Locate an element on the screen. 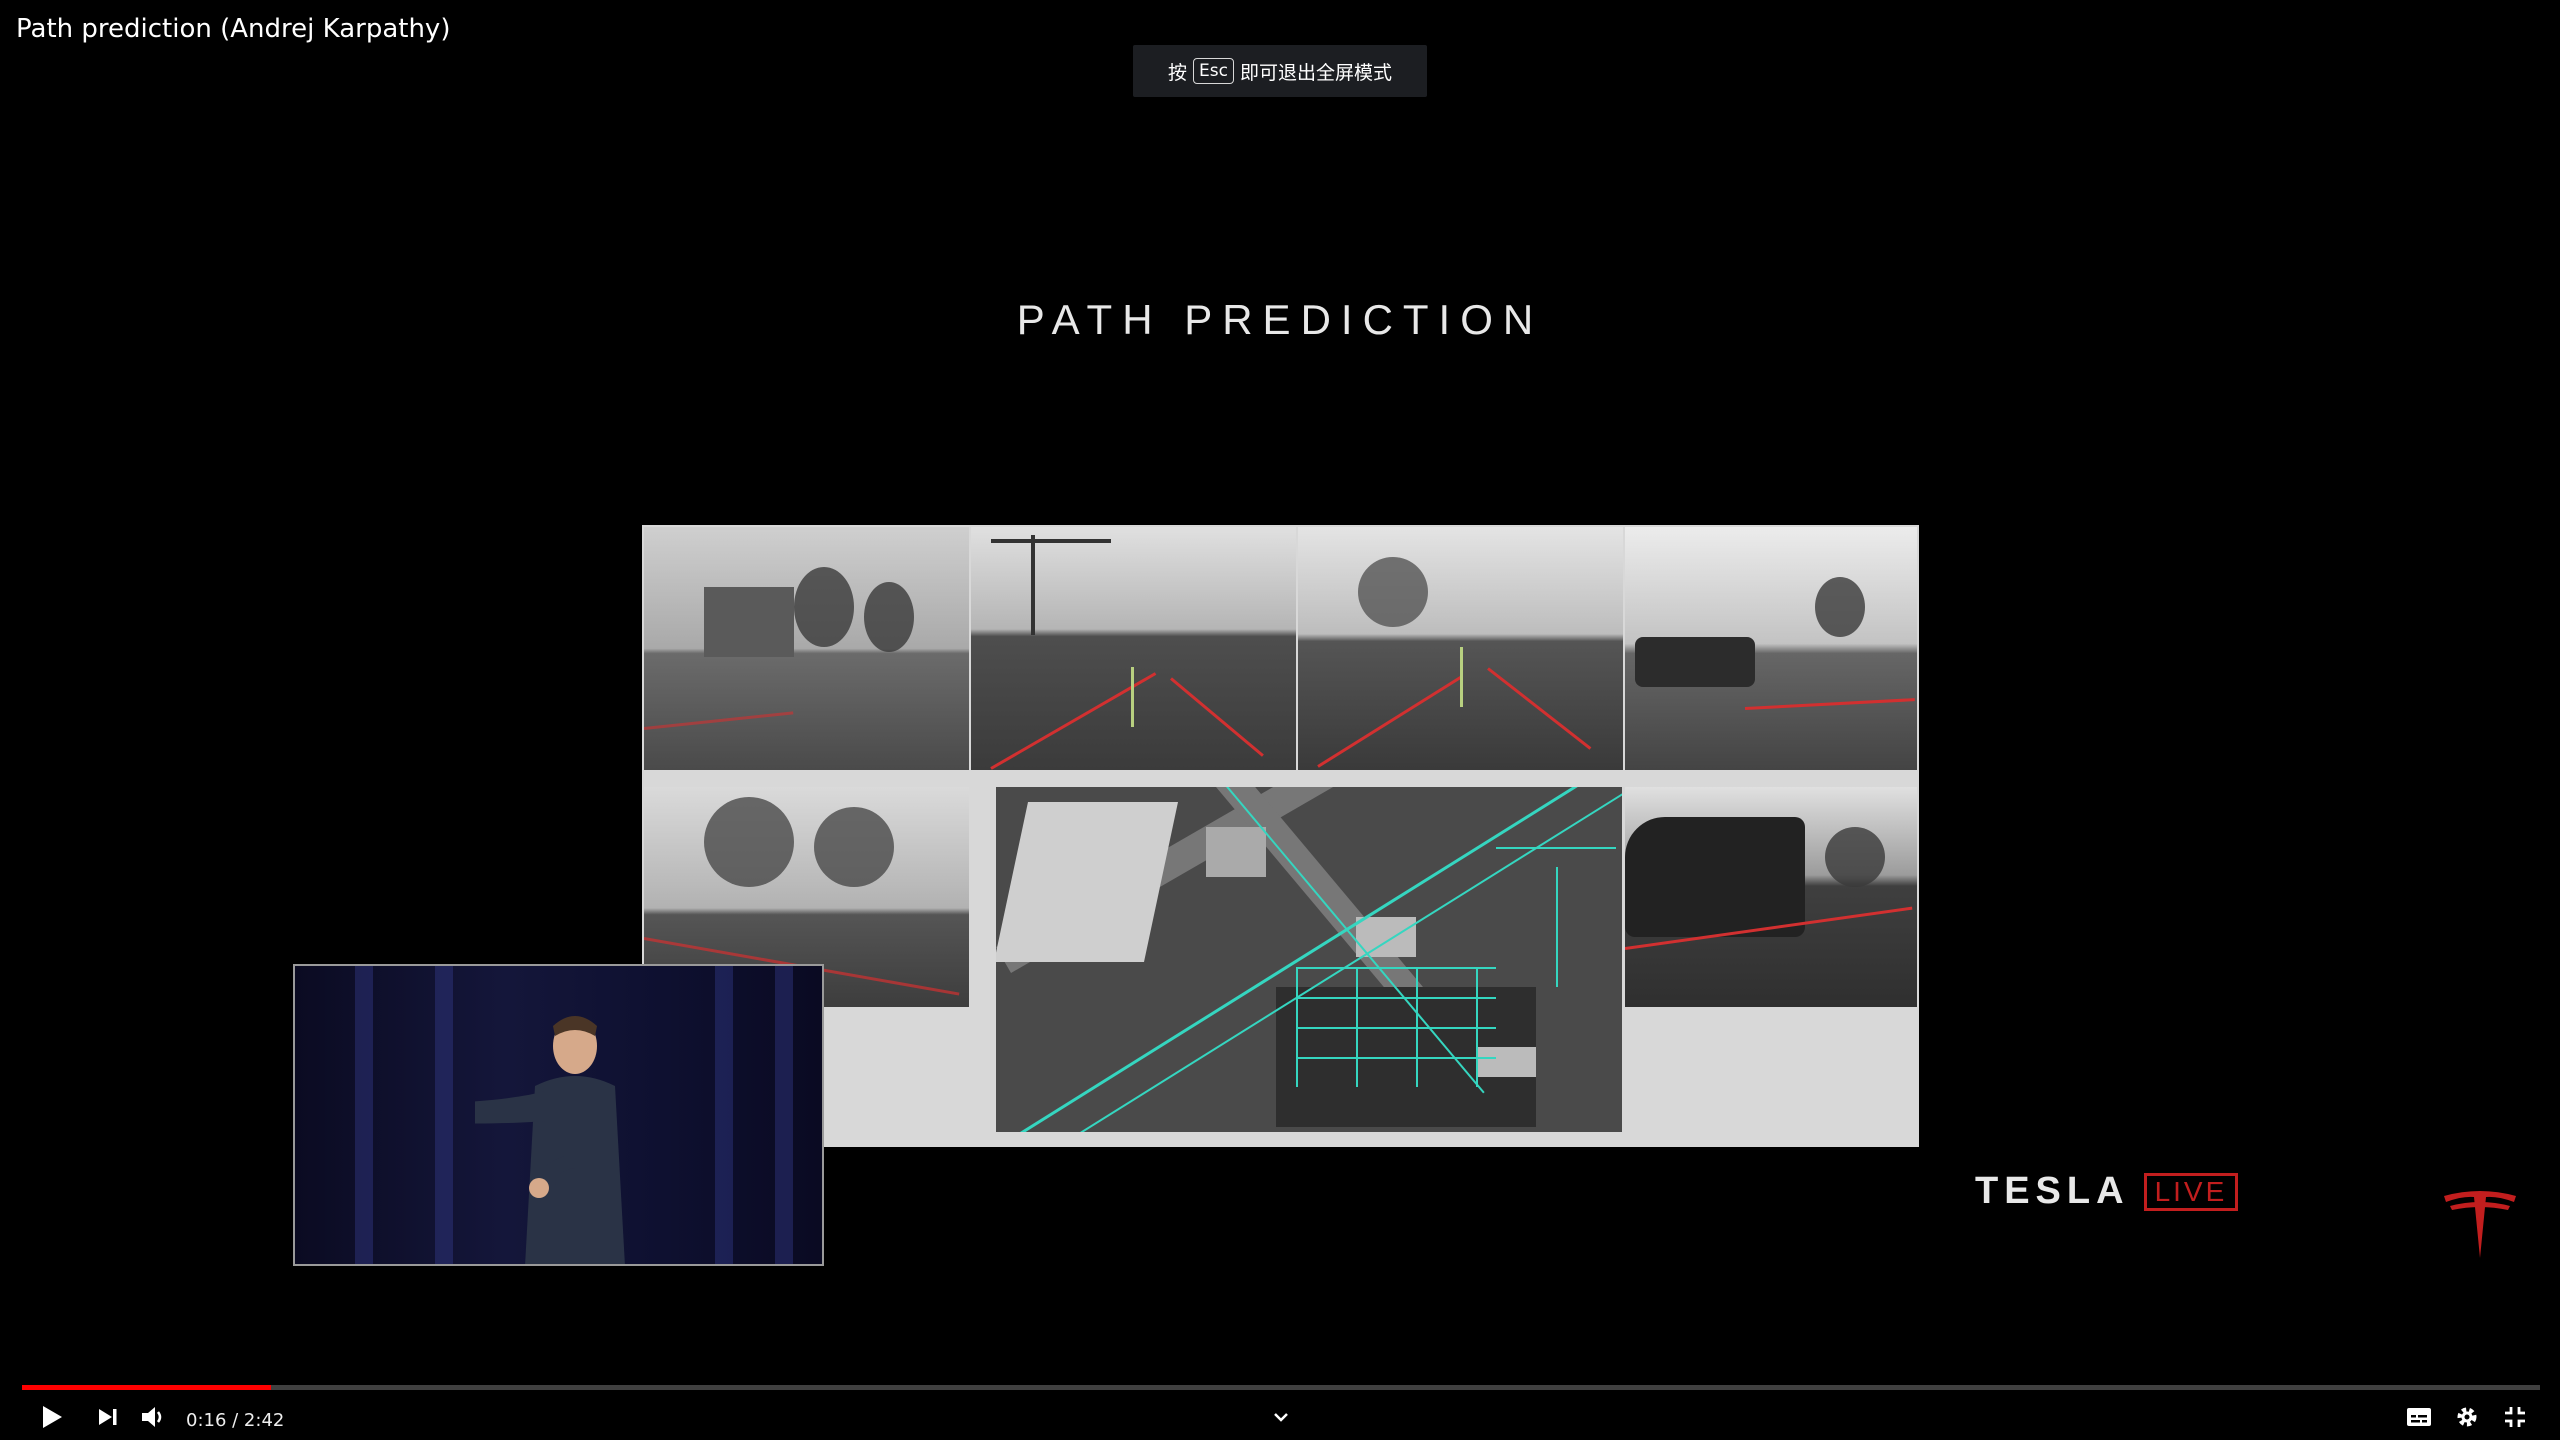 The height and width of the screenshot is (1440, 2560). next-icon is located at coordinates (108, 1417).